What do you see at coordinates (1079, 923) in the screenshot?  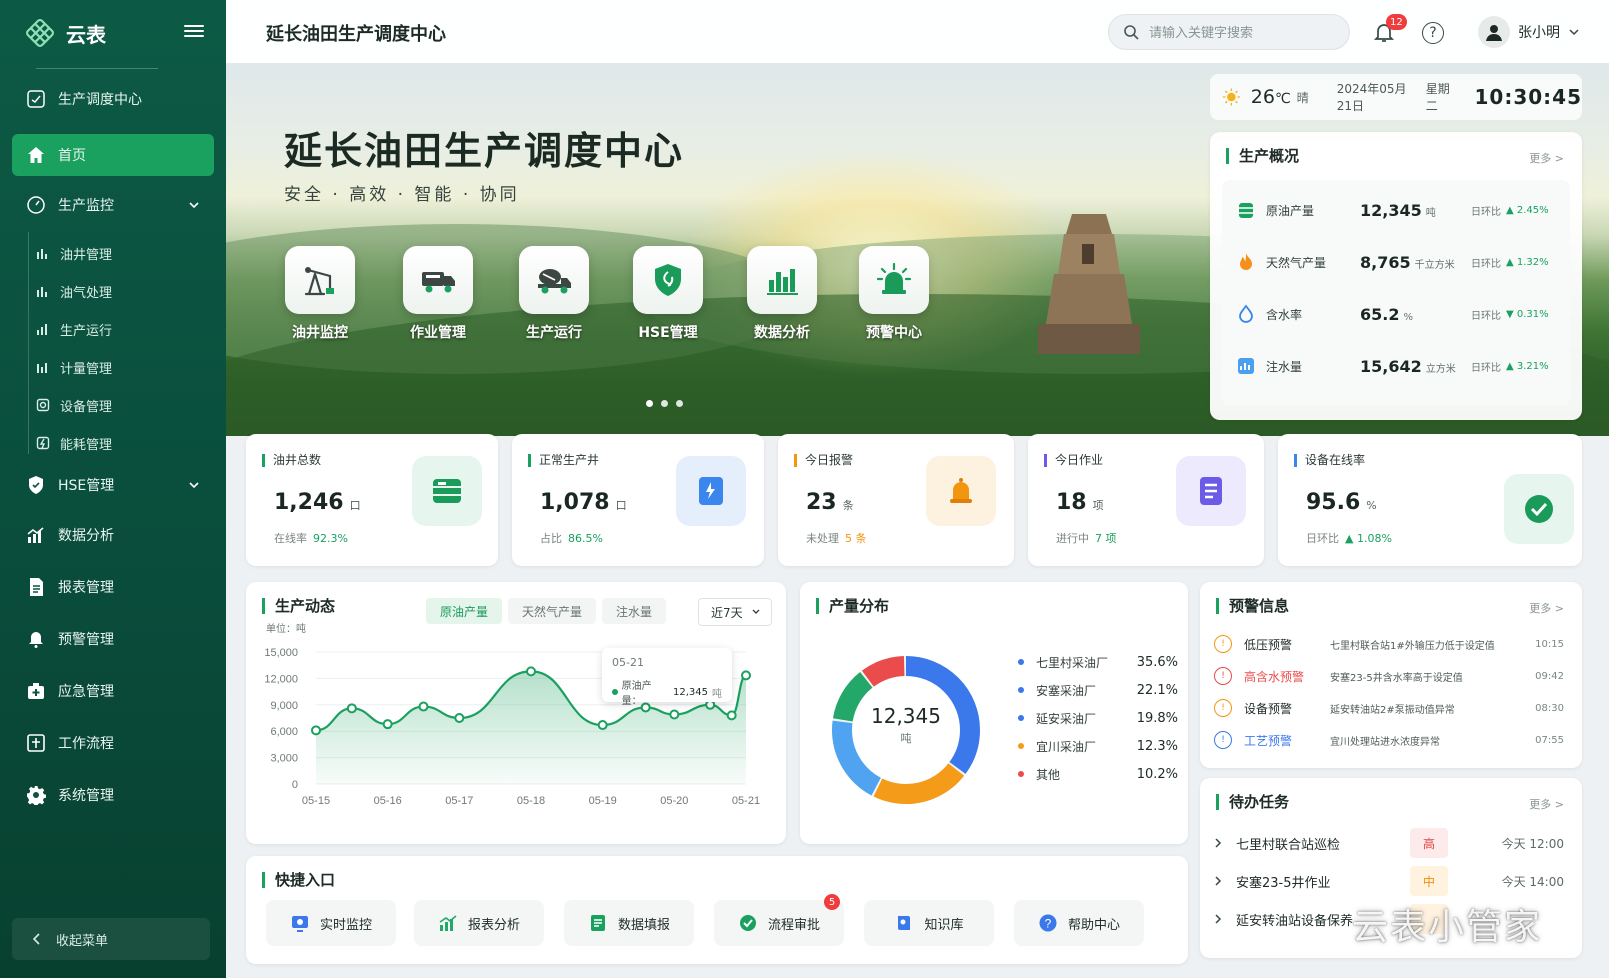 I see `shortcut-help-center: ? 帮助中心` at bounding box center [1079, 923].